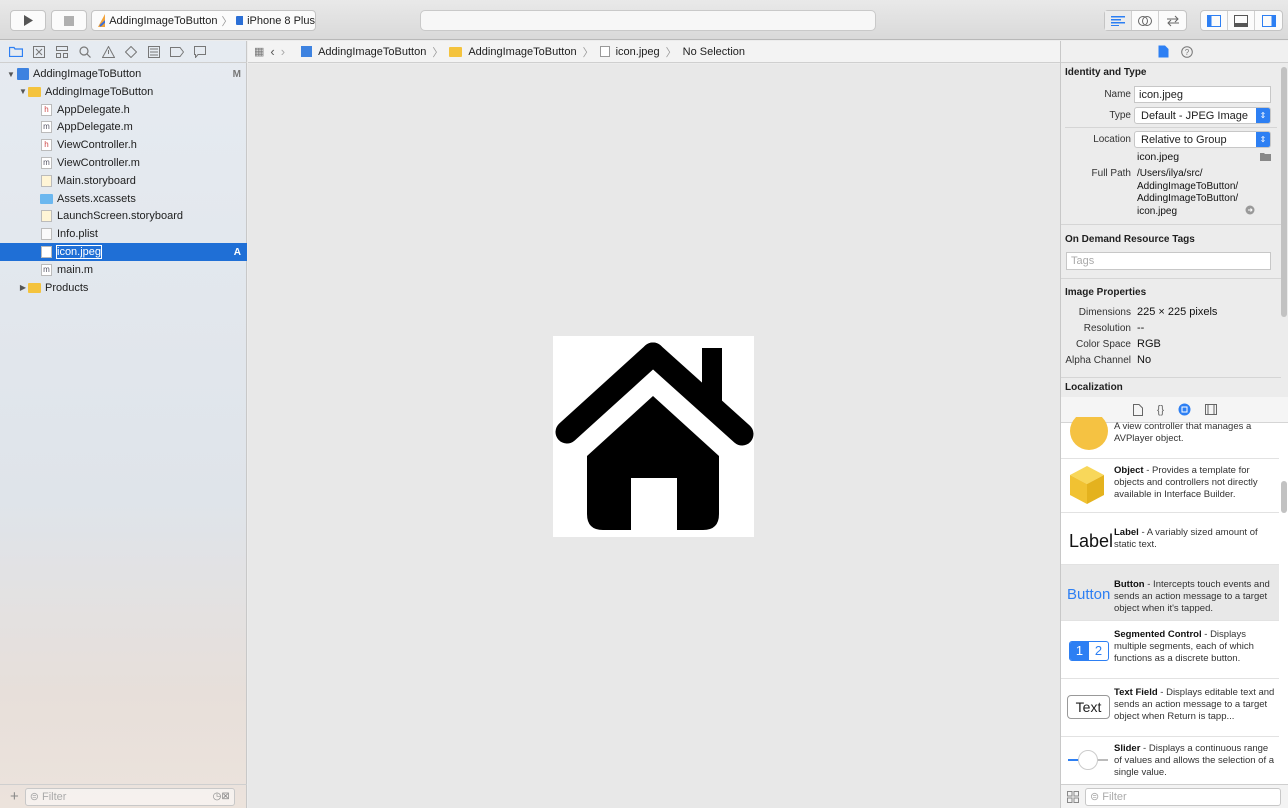 The image size is (1288, 808). What do you see at coordinates (46, 198) in the screenshot?
I see `assets-folder-icon` at bounding box center [46, 198].